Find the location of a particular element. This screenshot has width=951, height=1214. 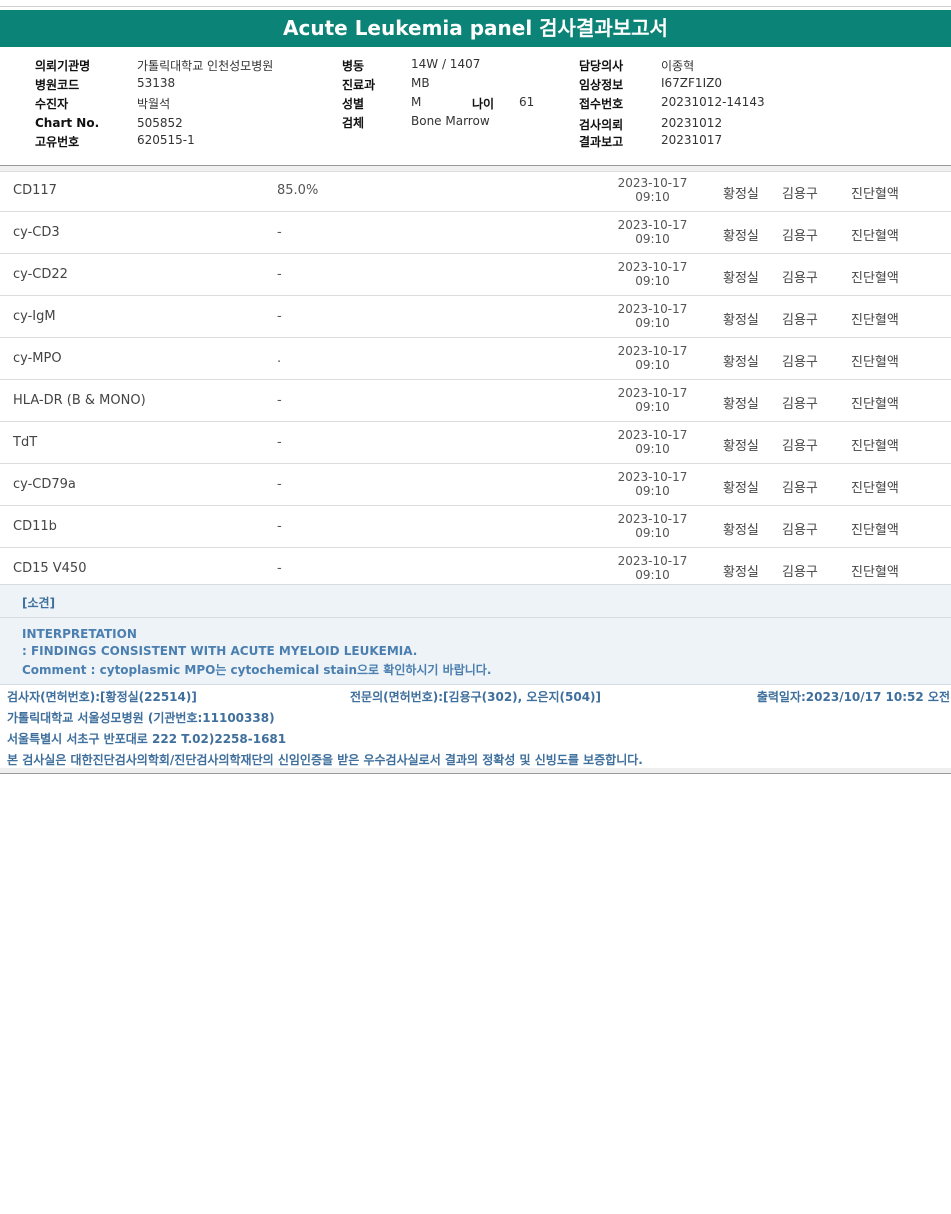

test-name: CD11b is located at coordinates (35, 526).